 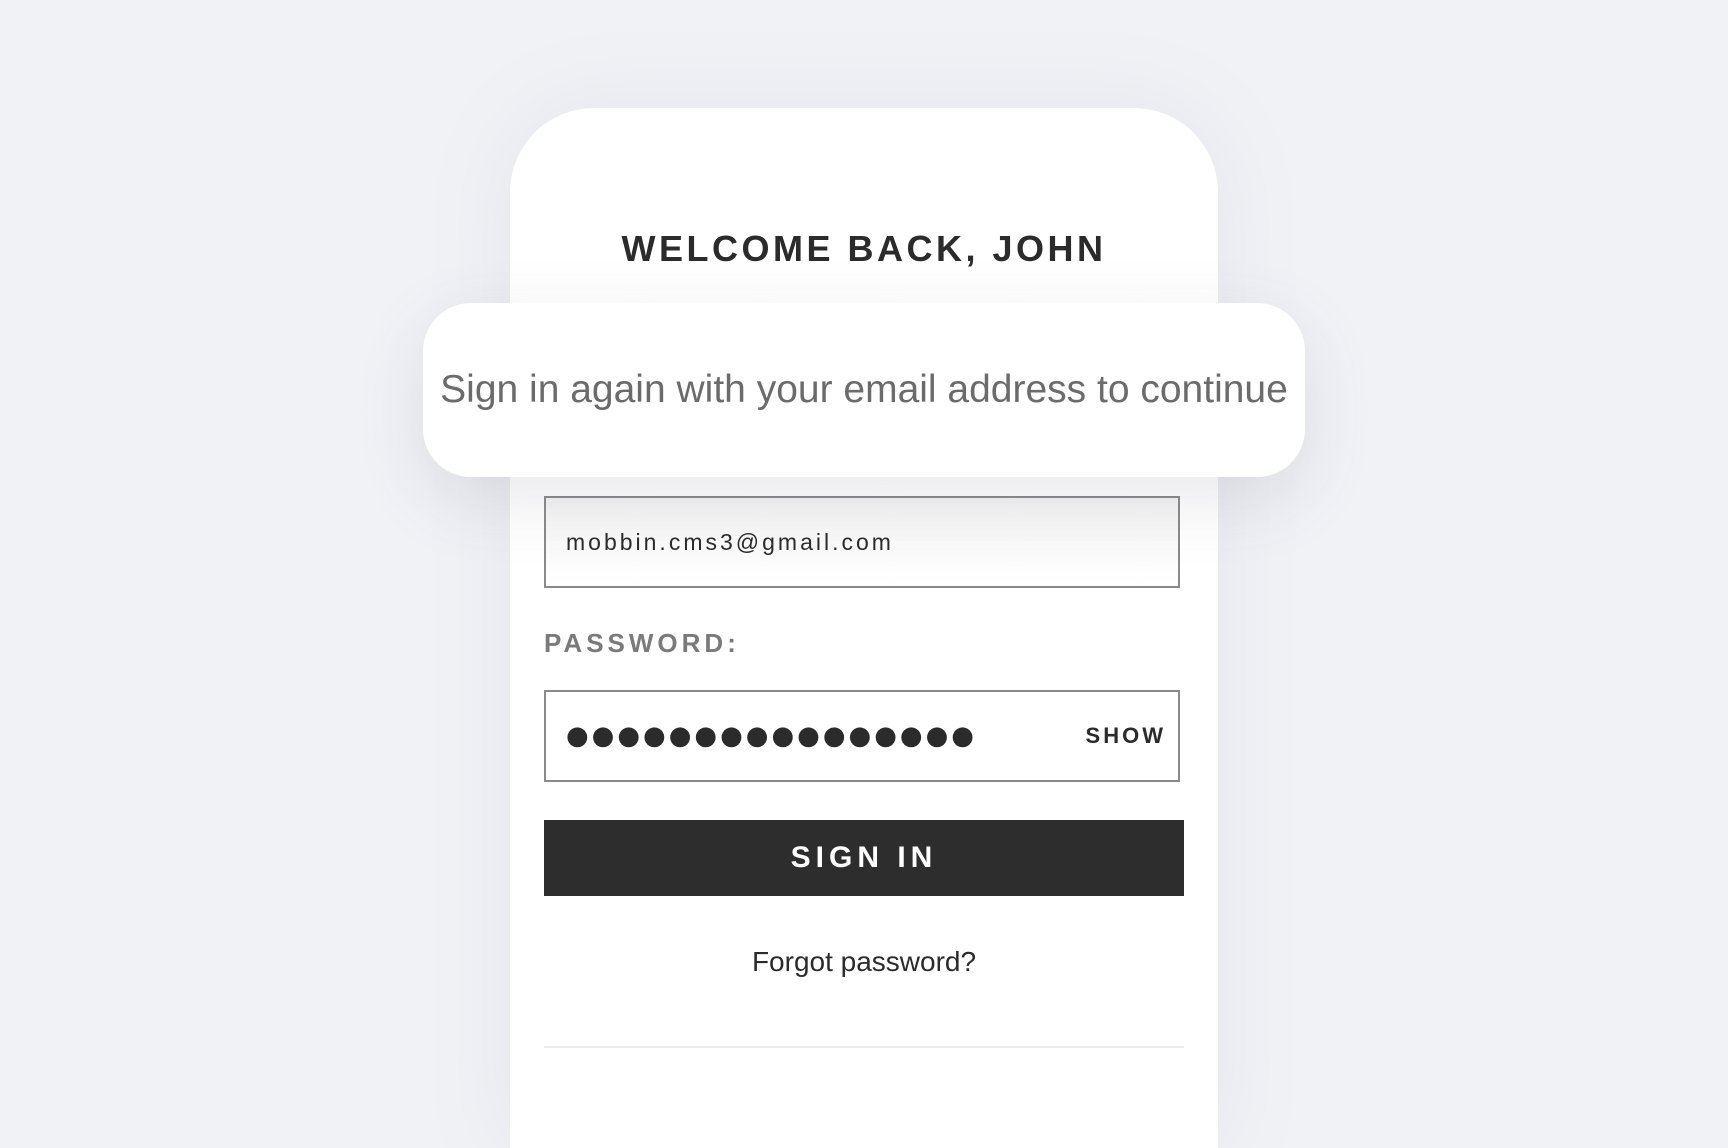 I want to click on page-title: WELCOME BACK, JOHN, so click(x=864, y=248).